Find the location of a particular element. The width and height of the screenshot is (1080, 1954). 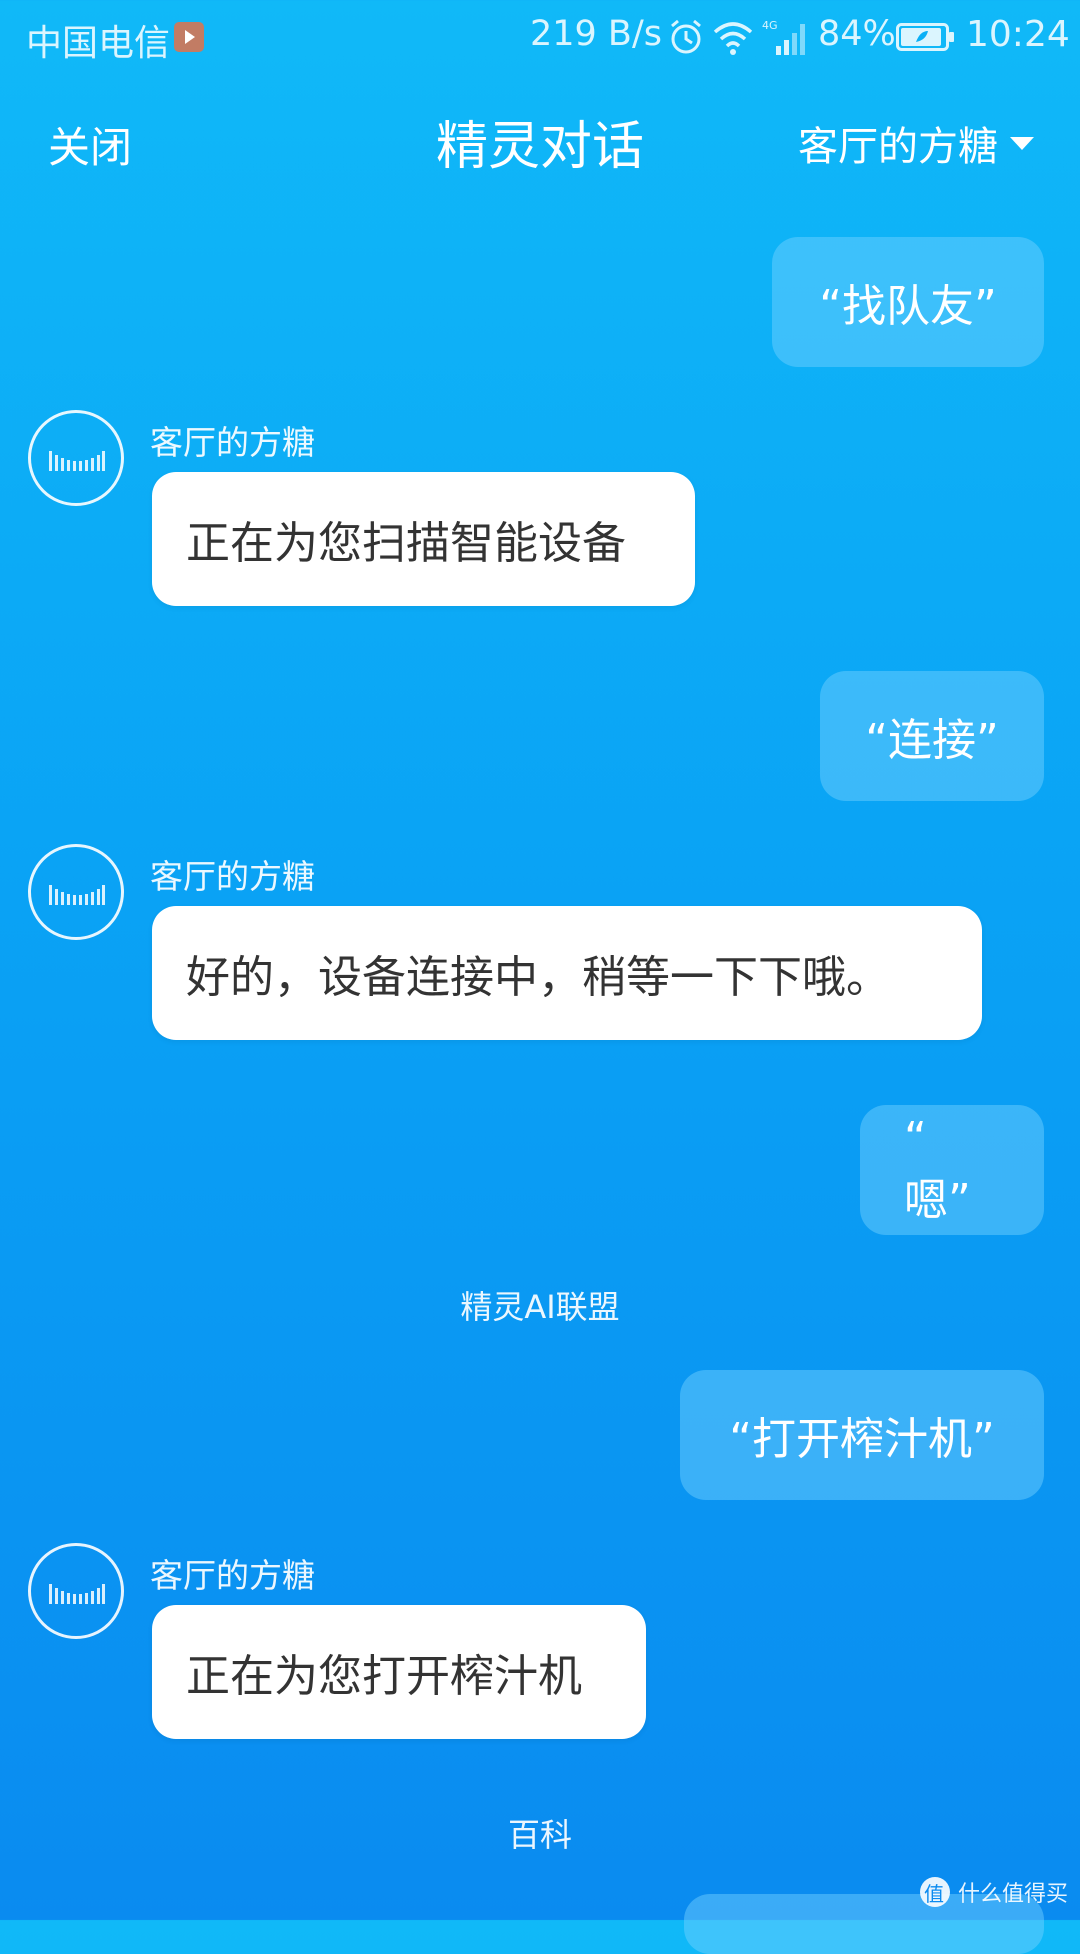

wifi-icon is located at coordinates (733, 38).